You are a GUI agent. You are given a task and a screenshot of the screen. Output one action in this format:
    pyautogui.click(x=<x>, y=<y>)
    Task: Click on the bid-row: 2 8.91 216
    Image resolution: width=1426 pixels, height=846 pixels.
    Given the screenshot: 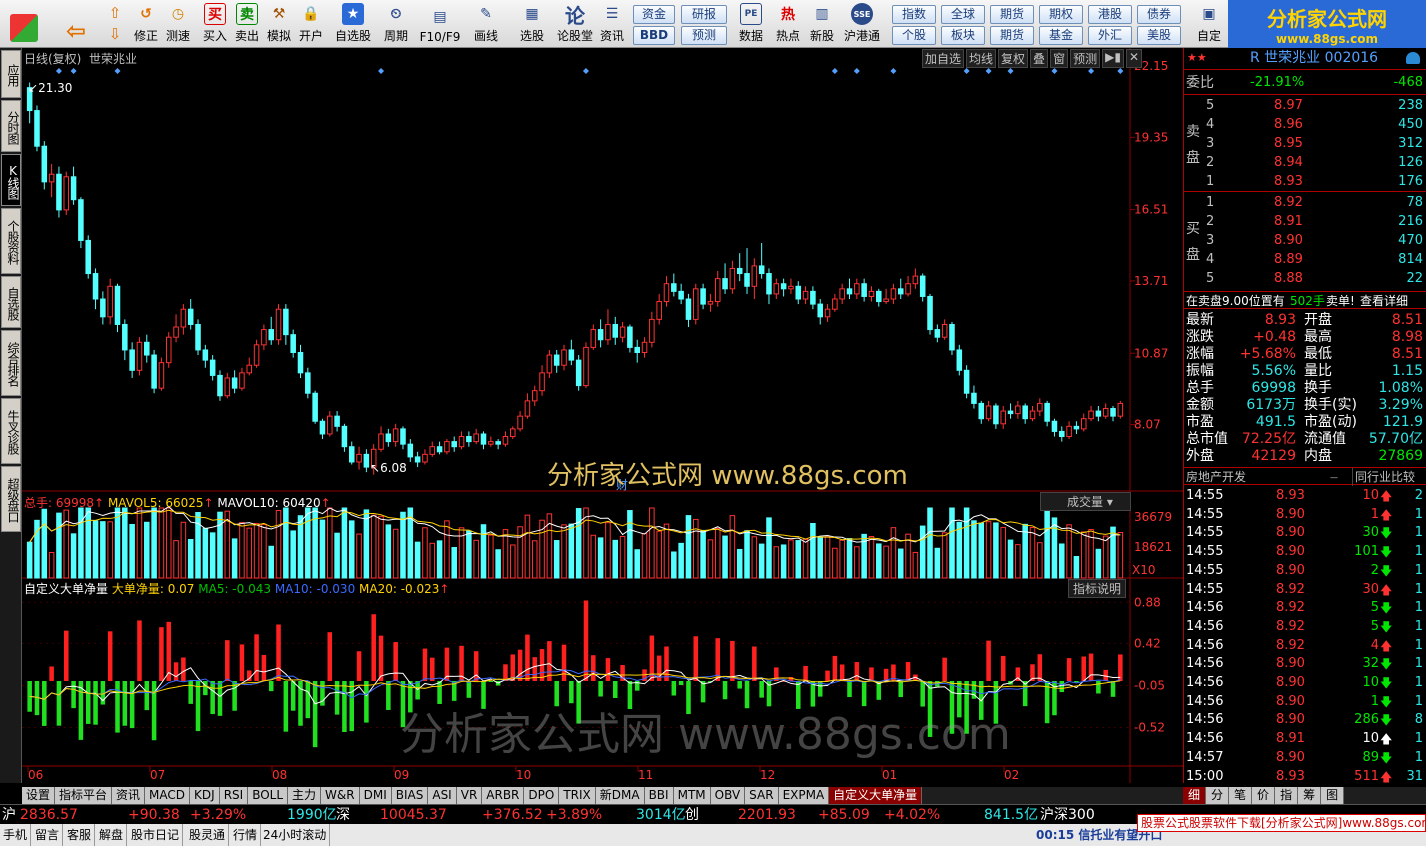 What is the action you would take?
    pyautogui.click(x=1305, y=222)
    